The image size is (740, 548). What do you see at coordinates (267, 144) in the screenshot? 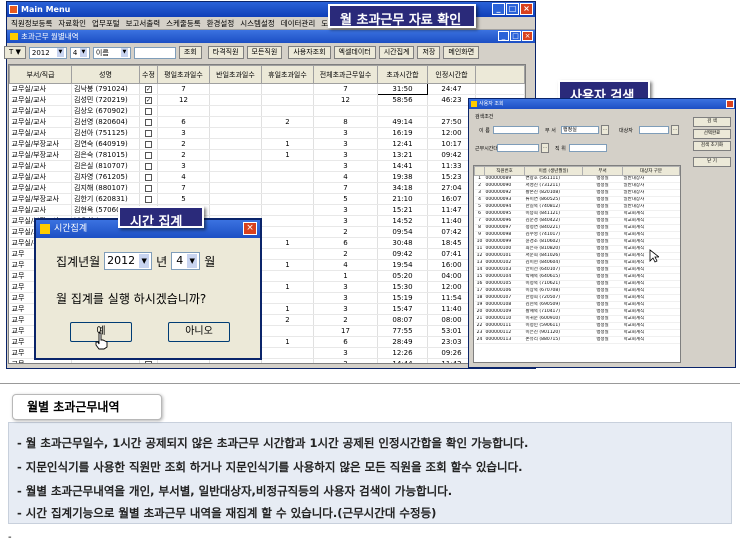
I see `table-row: 교무실/부장교사 김연숙 (640919) 2 1 3 12:41 10:17` at bounding box center [267, 144].